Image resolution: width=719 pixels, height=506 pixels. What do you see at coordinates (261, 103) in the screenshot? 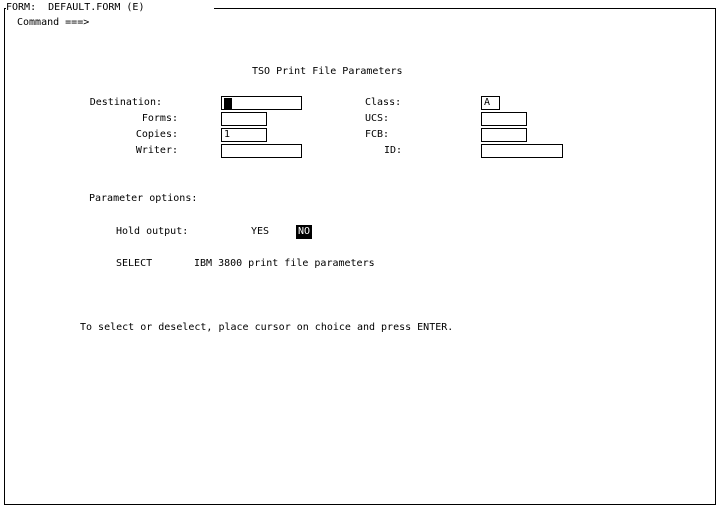
I see `destination-field` at bounding box center [261, 103].